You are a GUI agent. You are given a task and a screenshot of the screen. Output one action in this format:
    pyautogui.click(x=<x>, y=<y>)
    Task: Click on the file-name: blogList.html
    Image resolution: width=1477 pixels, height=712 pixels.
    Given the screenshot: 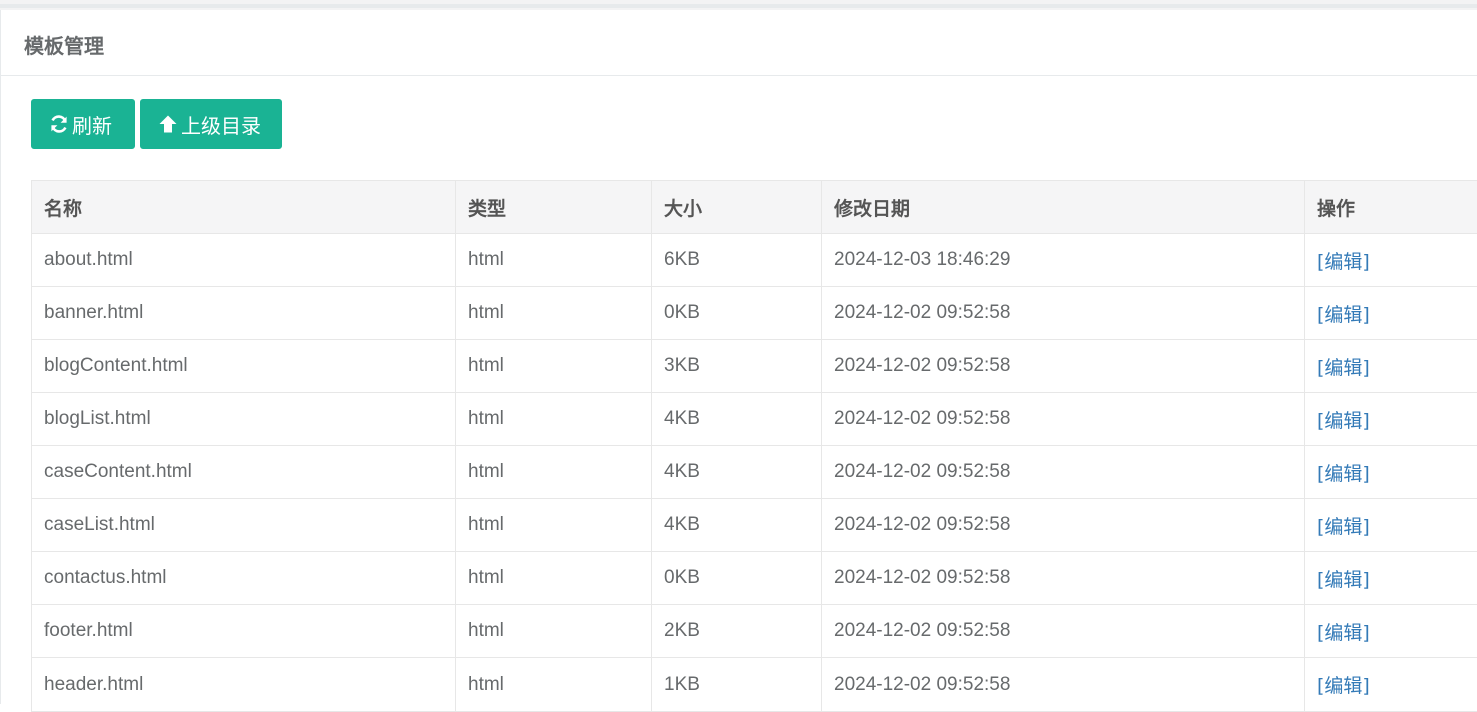 What is the action you would take?
    pyautogui.click(x=244, y=419)
    